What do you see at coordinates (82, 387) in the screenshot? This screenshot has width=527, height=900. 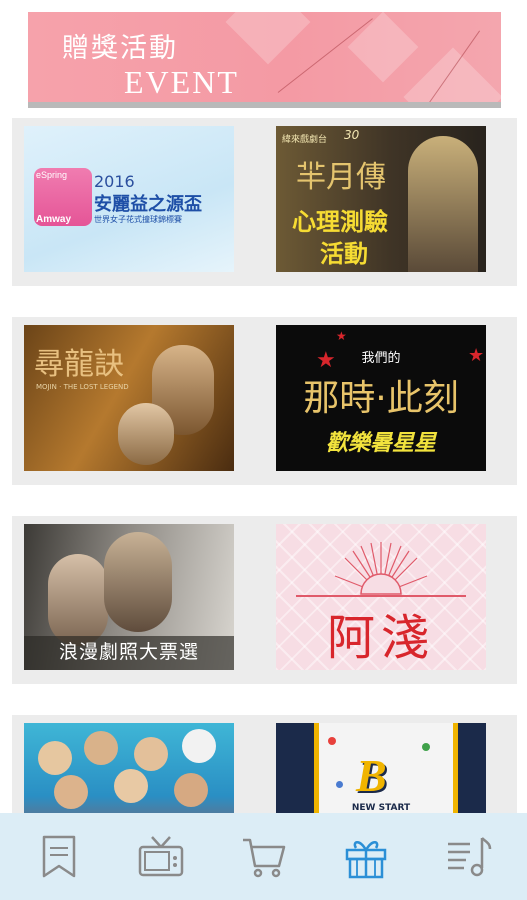 I see `event-subtitle: MOJIN · THE LOST LEGEND` at bounding box center [82, 387].